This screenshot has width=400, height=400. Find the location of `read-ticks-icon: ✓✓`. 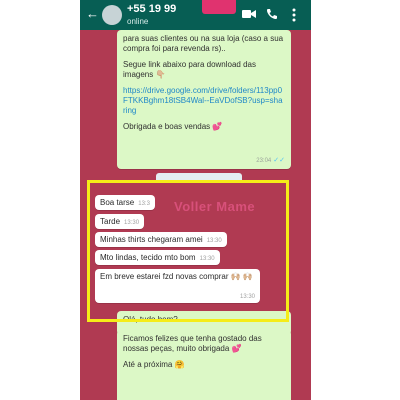

read-ticks-icon: ✓✓ is located at coordinates (279, 160).